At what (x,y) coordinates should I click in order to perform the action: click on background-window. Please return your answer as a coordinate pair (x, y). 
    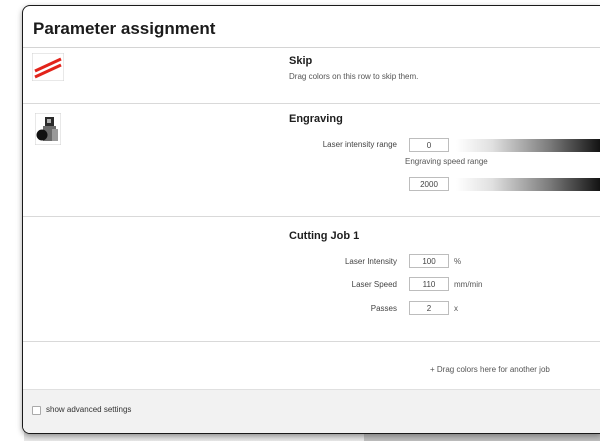
    Looking at the image, I should click on (10, 220).